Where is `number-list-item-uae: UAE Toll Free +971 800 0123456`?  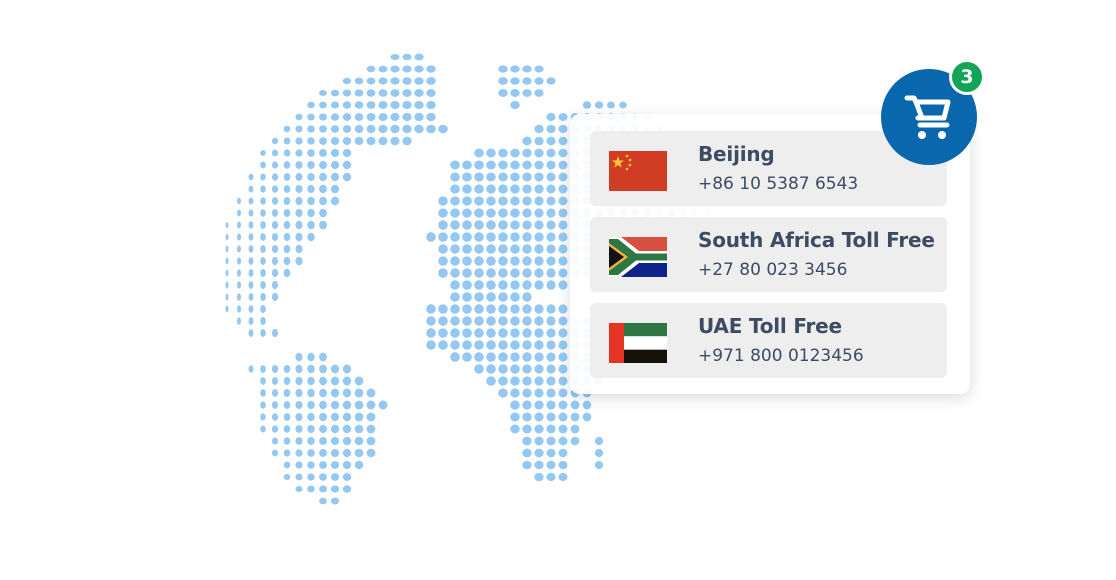 number-list-item-uae: UAE Toll Free +971 800 0123456 is located at coordinates (768, 340).